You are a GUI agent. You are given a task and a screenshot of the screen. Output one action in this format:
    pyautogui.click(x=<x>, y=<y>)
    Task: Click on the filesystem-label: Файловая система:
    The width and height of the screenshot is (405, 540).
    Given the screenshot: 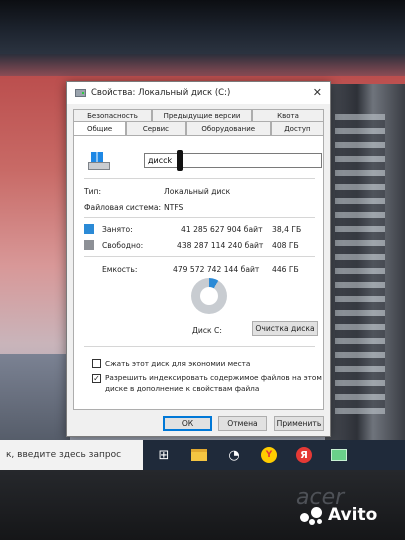 What is the action you would take?
    pyautogui.click(x=123, y=207)
    